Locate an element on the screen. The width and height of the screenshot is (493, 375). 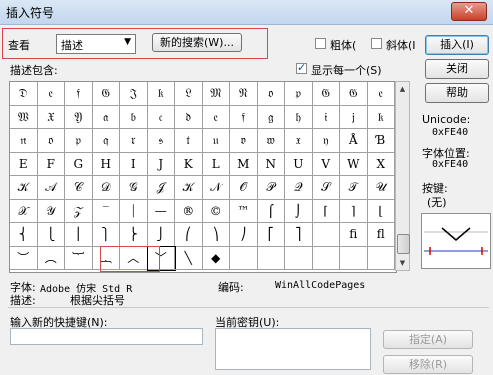
symbol-cell: 𝔧 is located at coordinates (354, 117).